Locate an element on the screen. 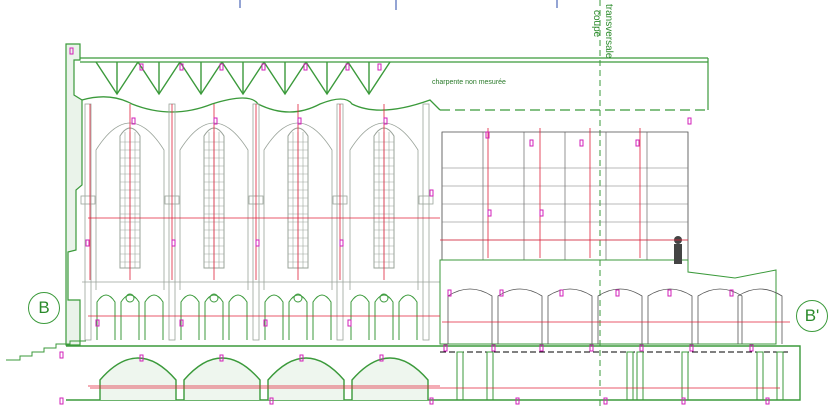 This screenshot has width=838, height=409. nave-column is located at coordinates (426, 222).